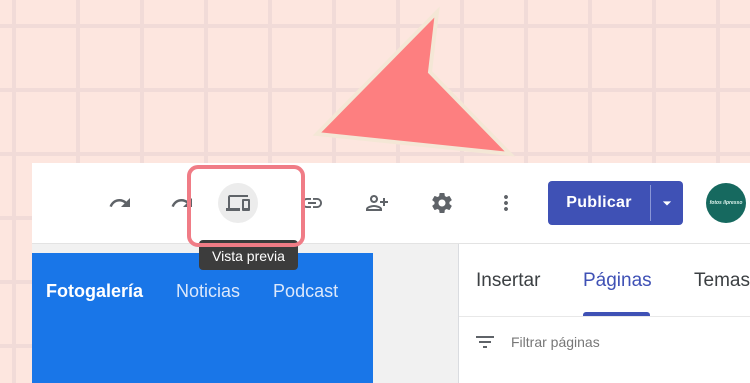 The image size is (750, 383). I want to click on insert-link-button, so click(312, 203).